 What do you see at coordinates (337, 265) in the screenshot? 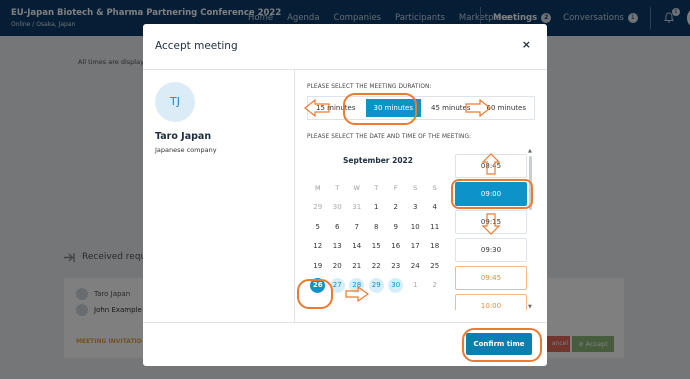
I see `calendar-day: 20` at bounding box center [337, 265].